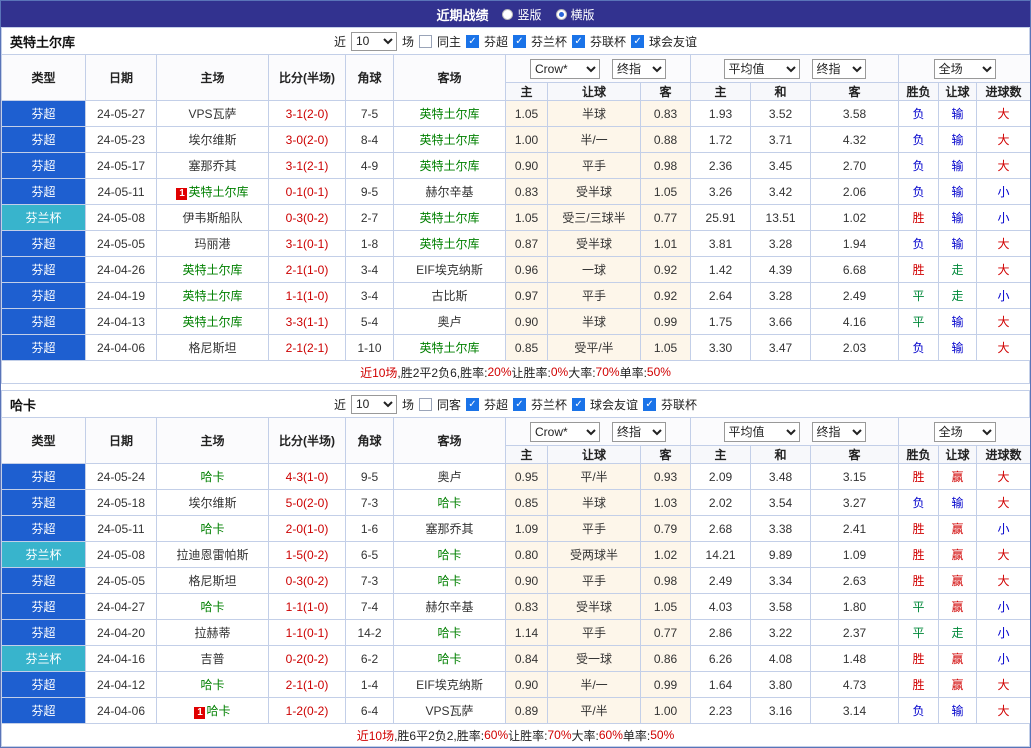 Image resolution: width=1031 pixels, height=748 pixels. Describe the element at coordinates (508, 14) in the screenshot. I see `radio-icon` at that location.